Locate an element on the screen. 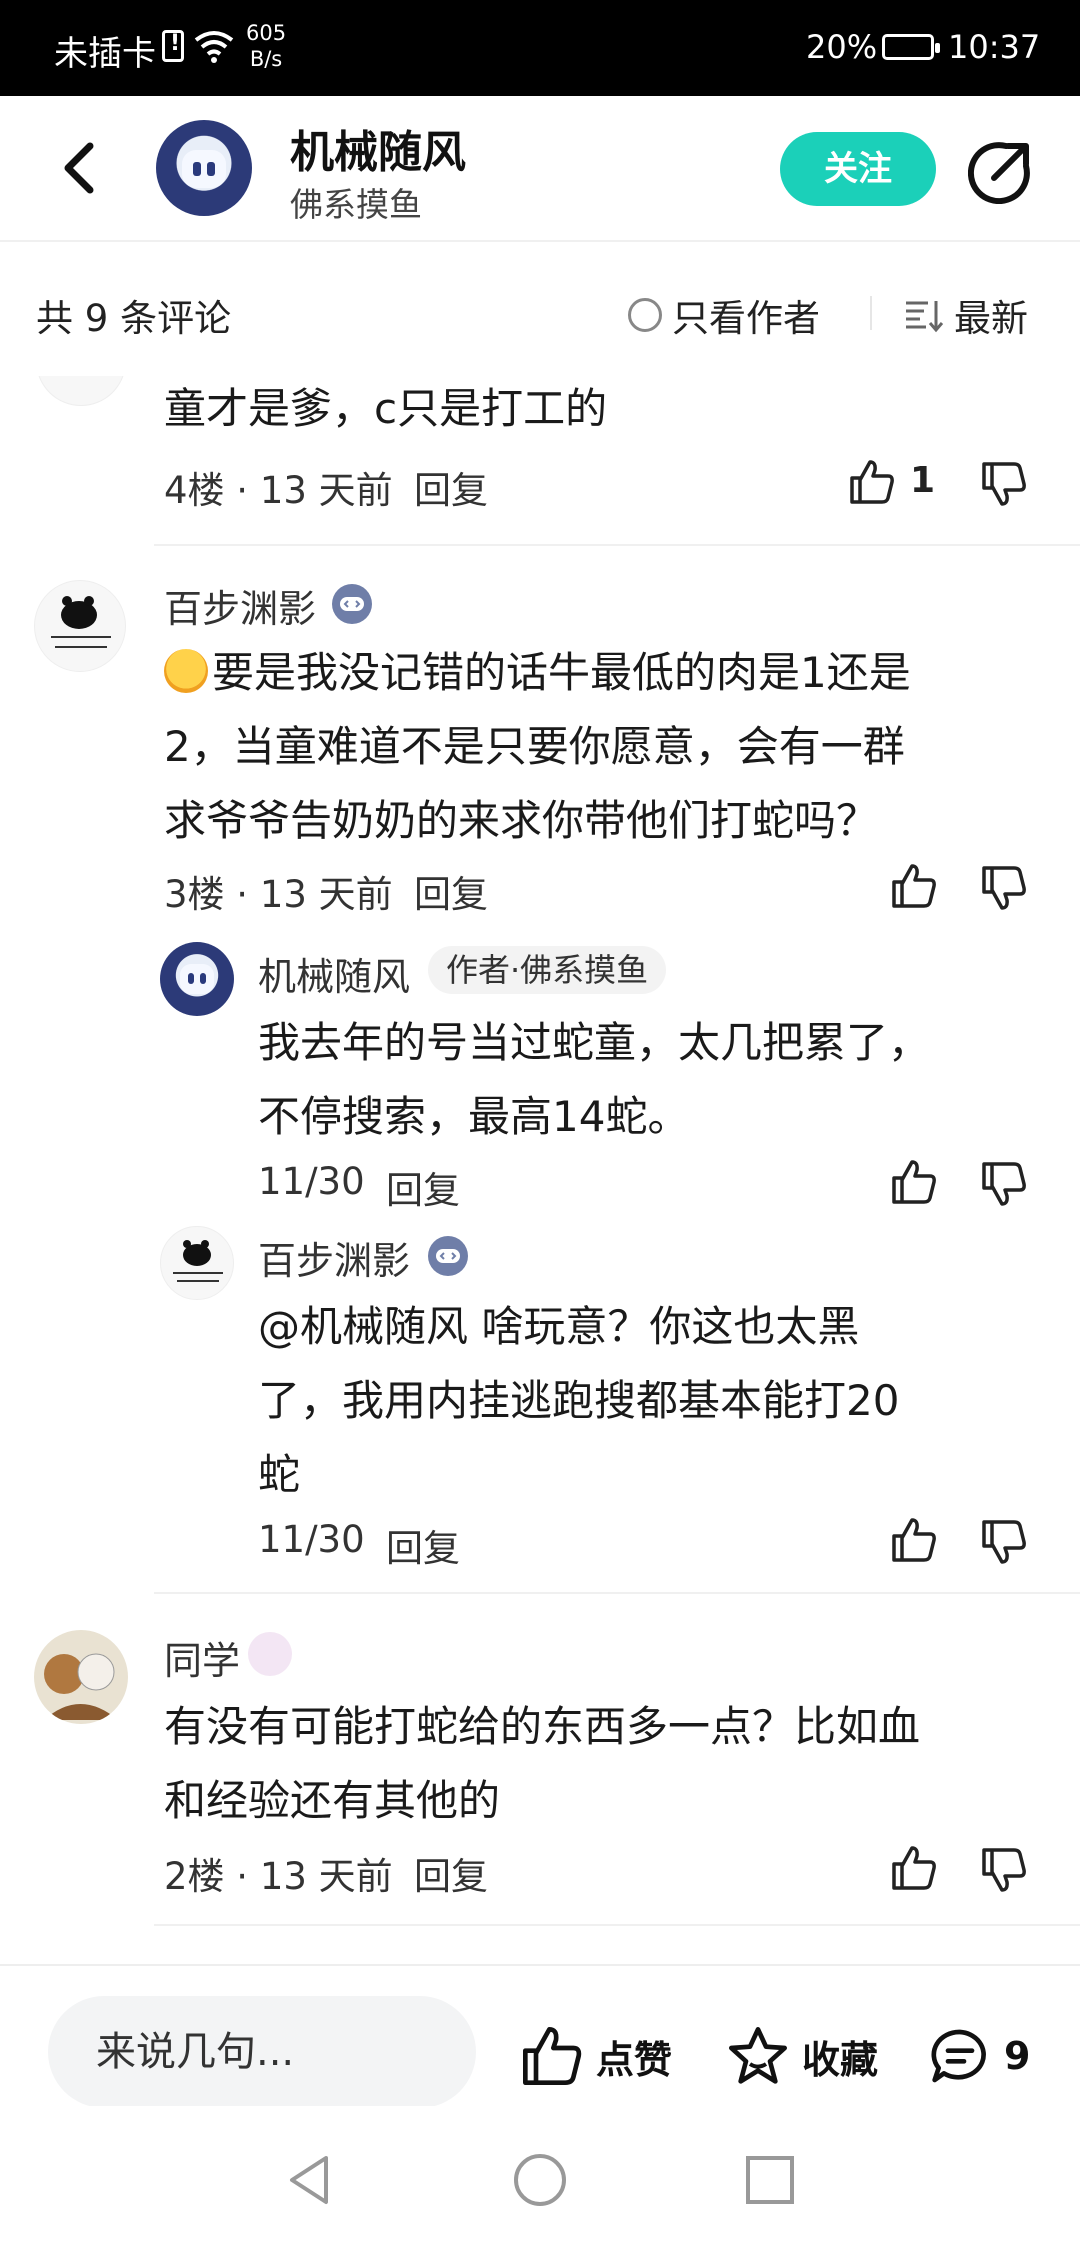  author-tag: 作者·佛系摸鱼 is located at coordinates (547, 970).